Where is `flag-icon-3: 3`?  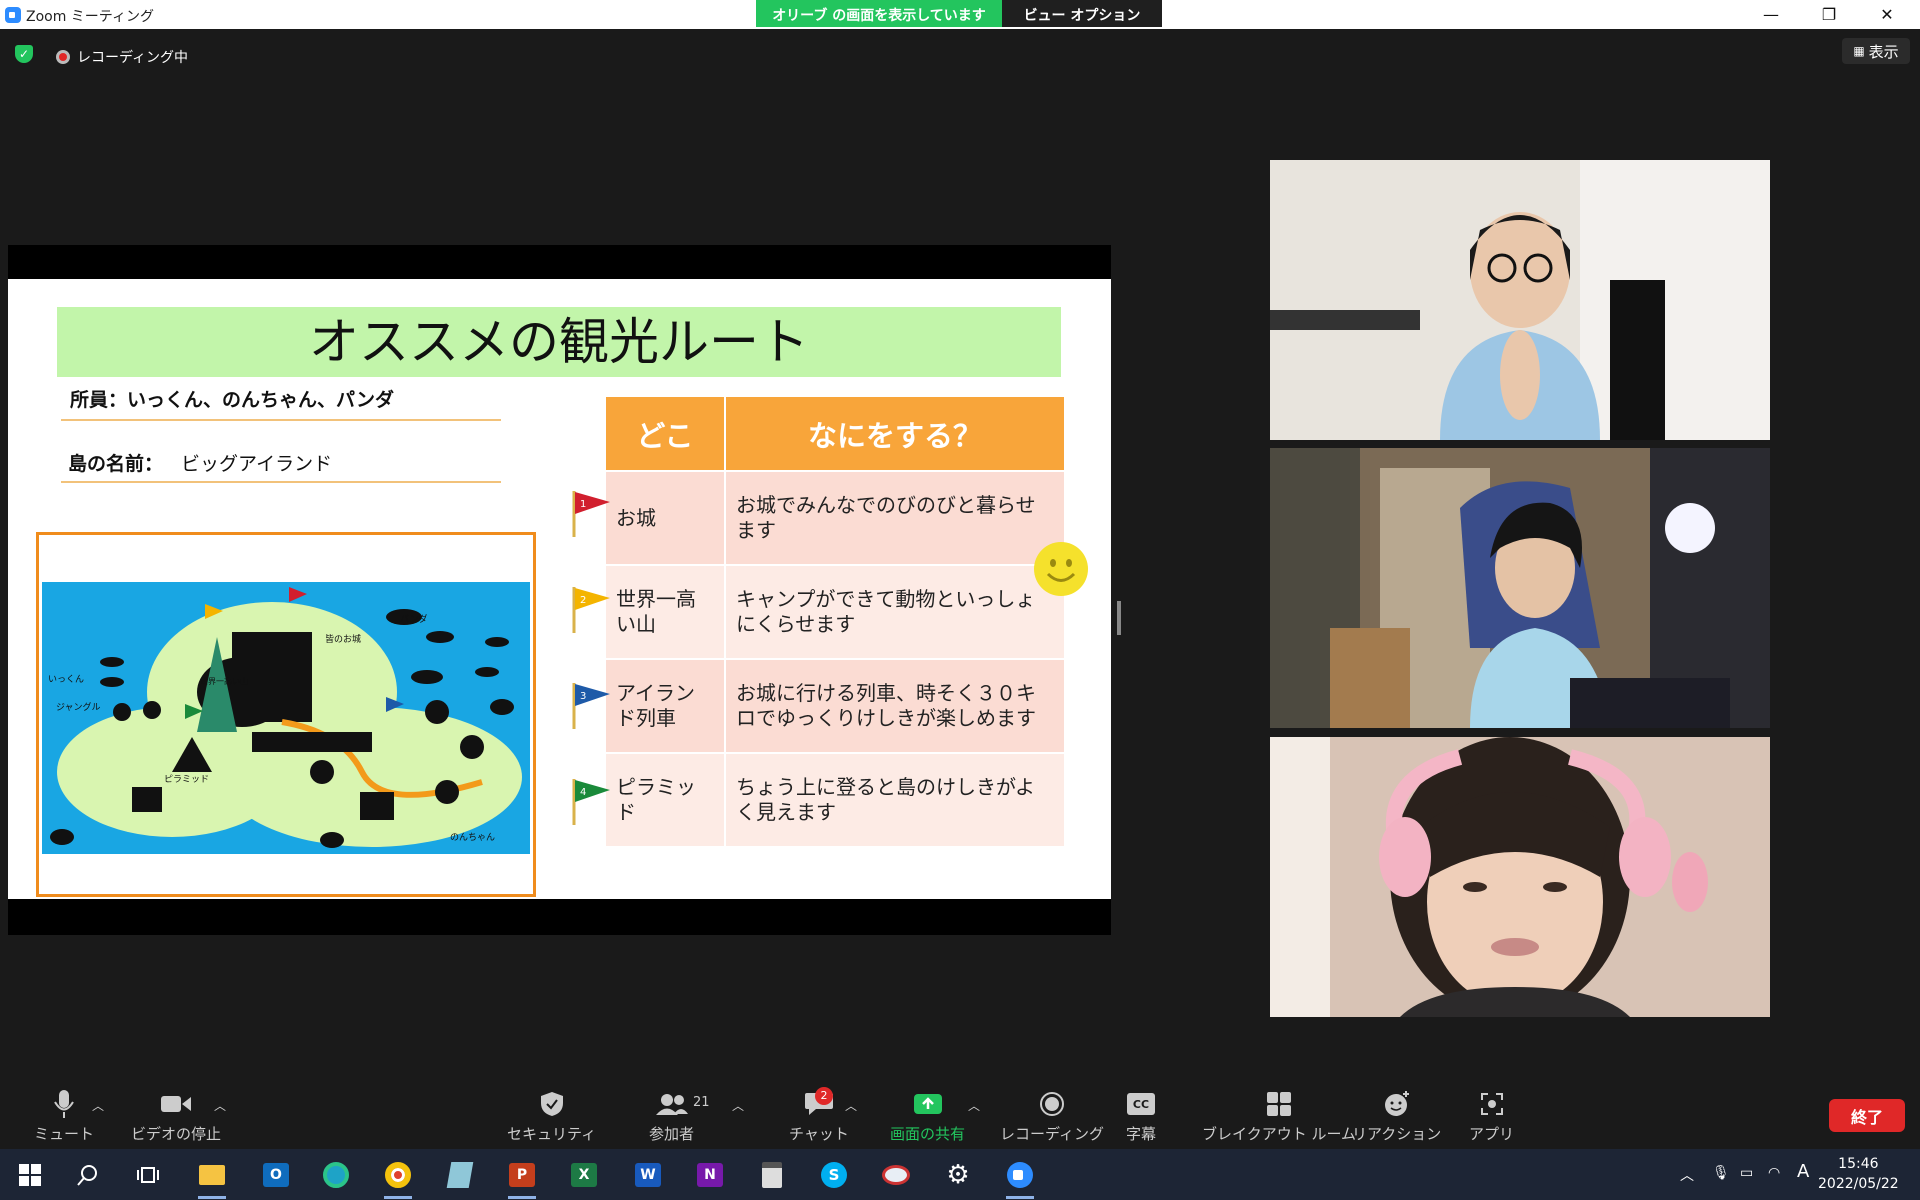 flag-icon-3: 3 is located at coordinates (591, 706).